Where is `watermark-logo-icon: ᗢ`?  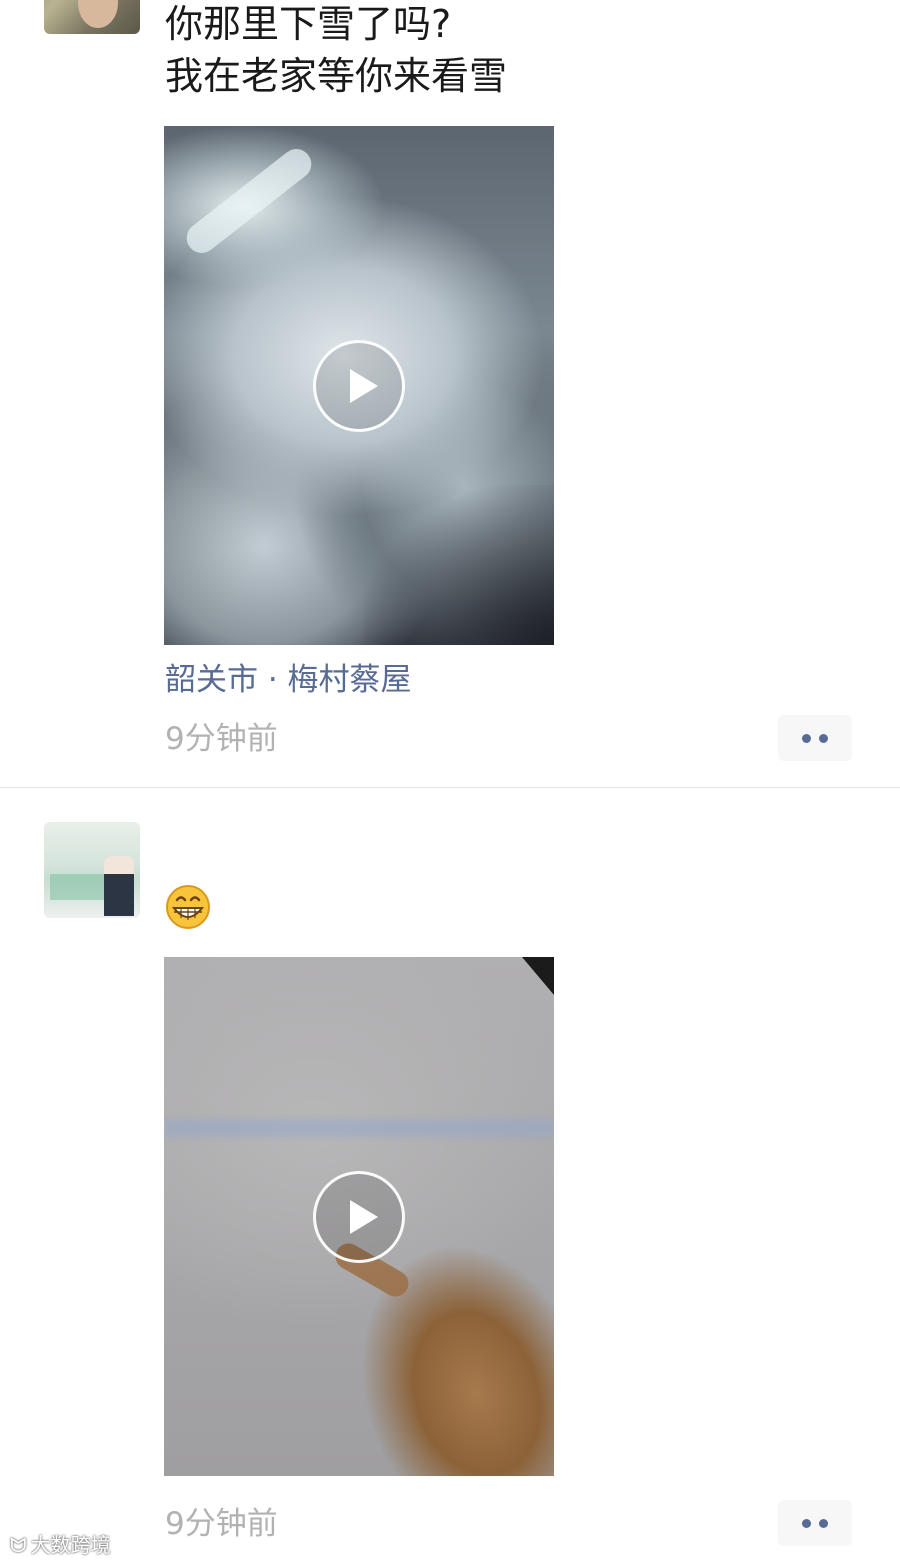
watermark-logo-icon: ᗢ is located at coordinates (18, 1545).